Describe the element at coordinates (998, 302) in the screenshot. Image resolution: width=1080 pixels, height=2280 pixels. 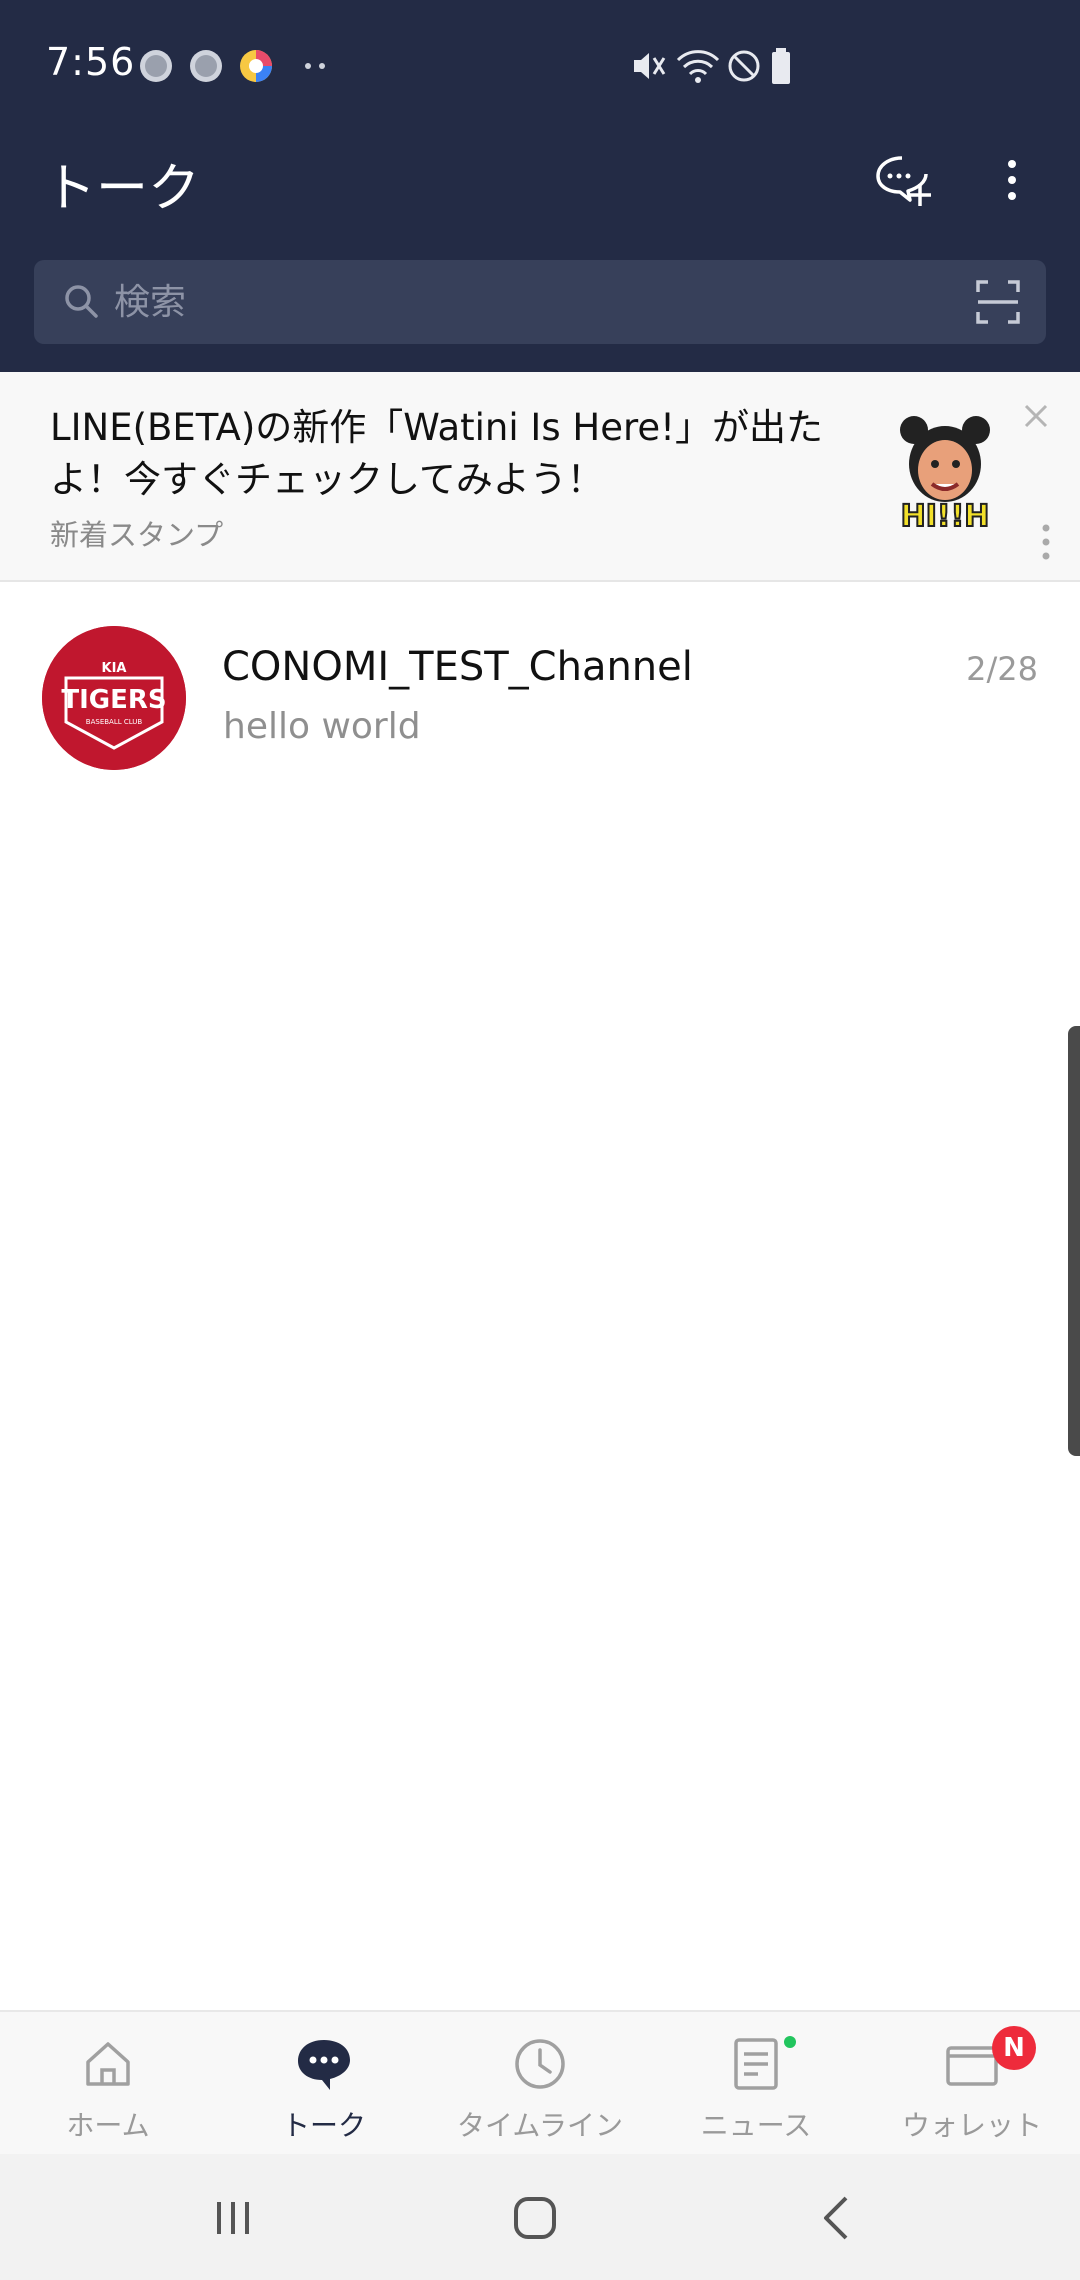
I see `qr-scan-icon` at that location.